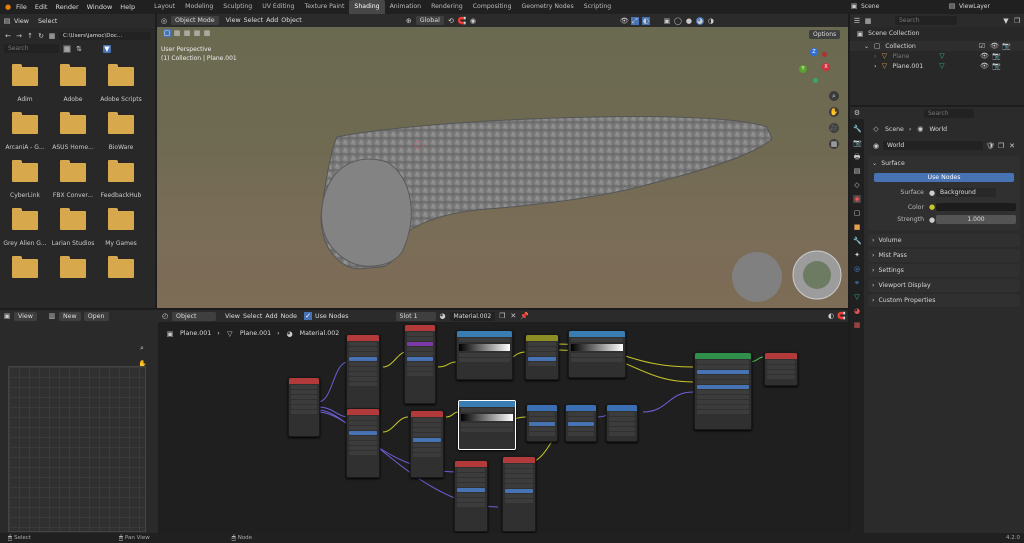  What do you see at coordinates (429, 20) in the screenshot?
I see `orientation-selector: Global` at bounding box center [429, 20].